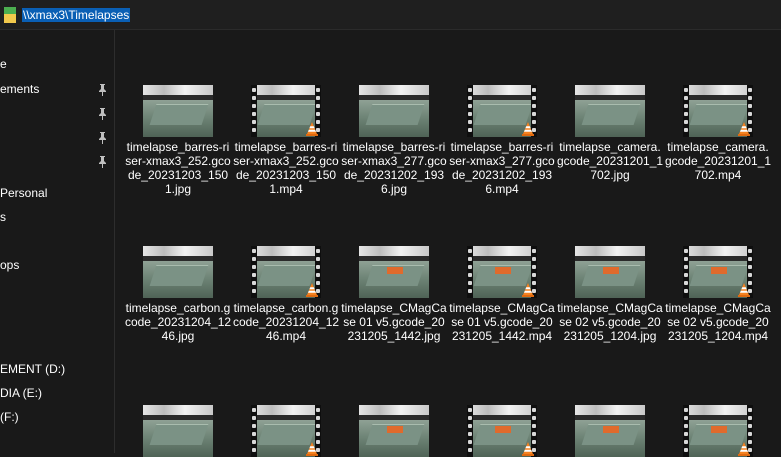 The height and width of the screenshot is (457, 781). What do you see at coordinates (57, 194) in the screenshot?
I see `sidebar-item: Personal` at bounding box center [57, 194].